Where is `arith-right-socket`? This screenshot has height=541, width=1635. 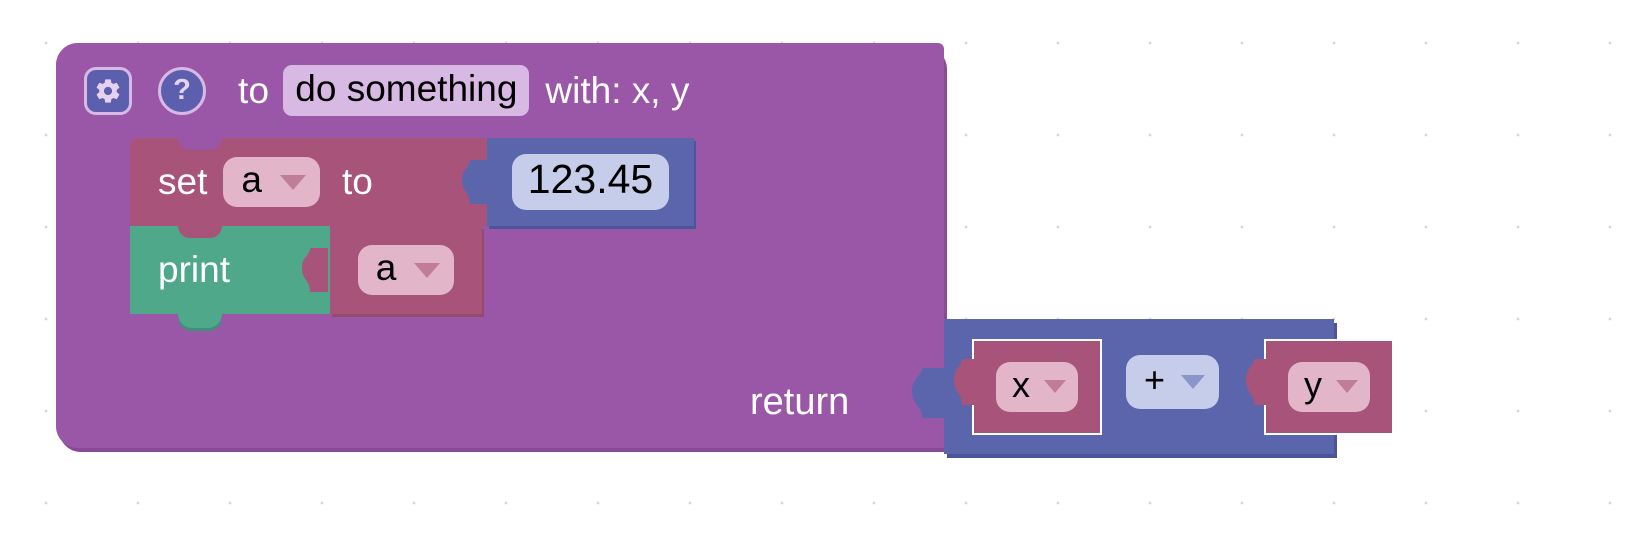 arith-right-socket is located at coordinates (1258, 382).